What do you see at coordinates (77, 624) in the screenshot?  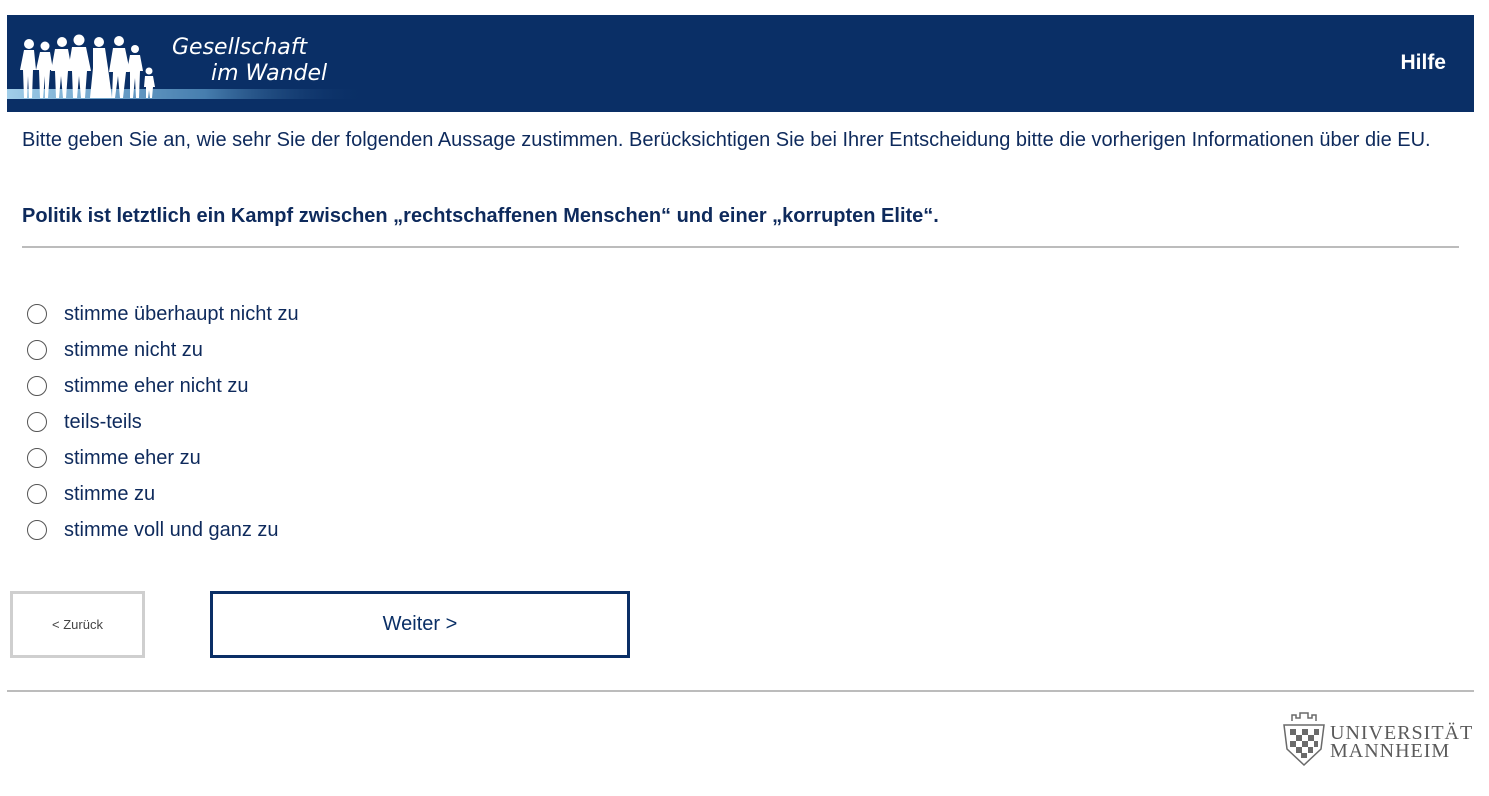 I see `back-button: < Zurück` at bounding box center [77, 624].